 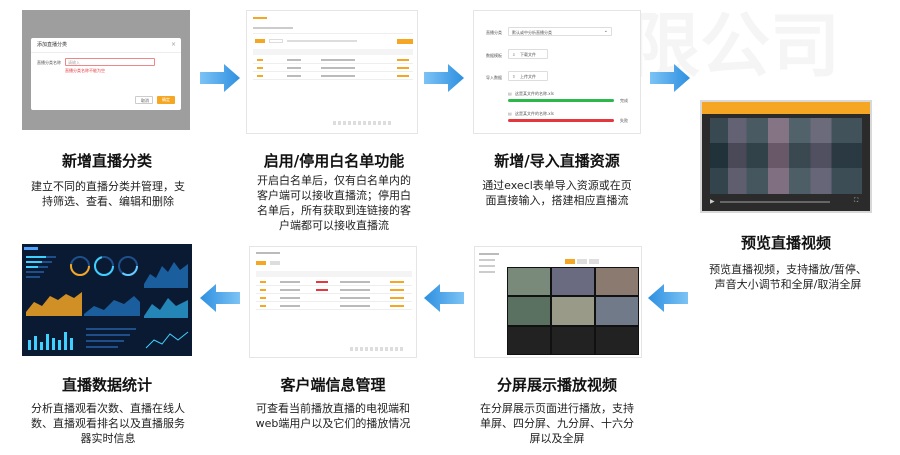 I want to click on section-title-import: 新增/导入直播资源, so click(x=557, y=161).